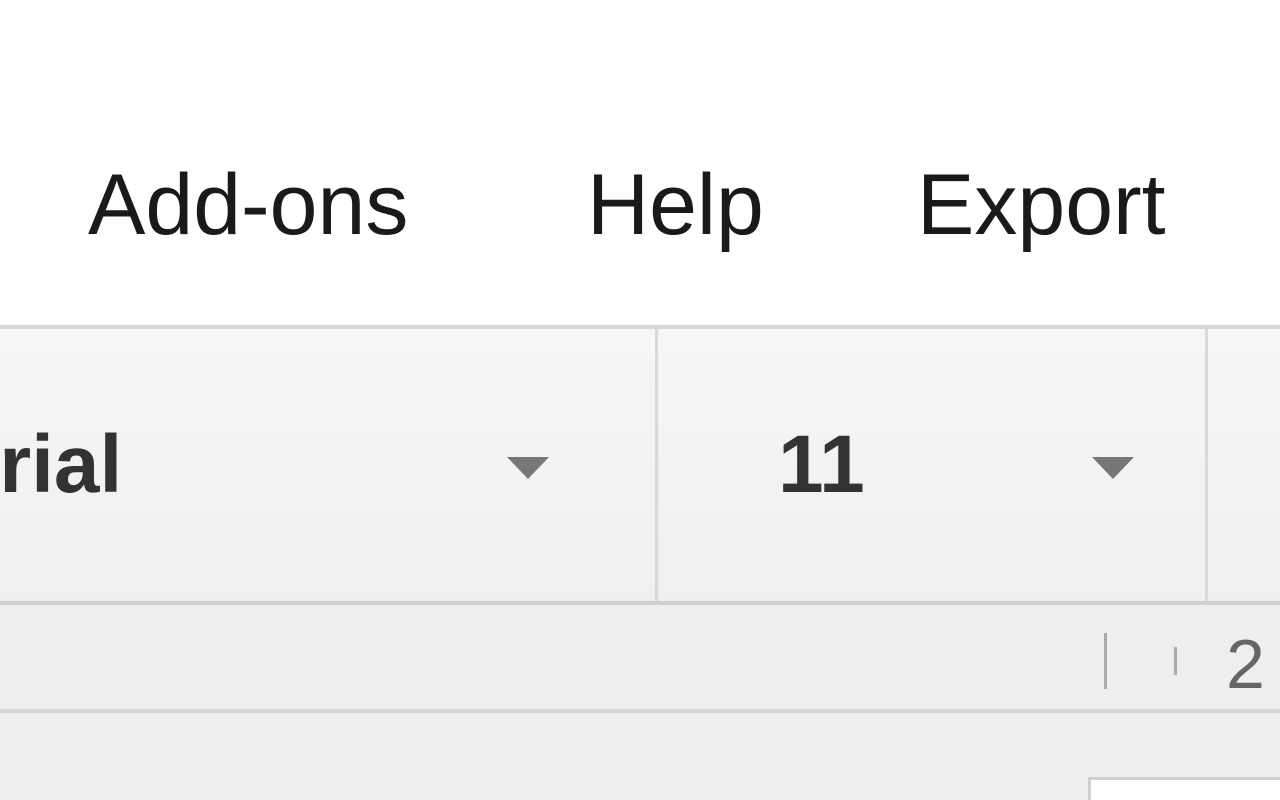  I want to click on font-size-value: 11, so click(821, 464).